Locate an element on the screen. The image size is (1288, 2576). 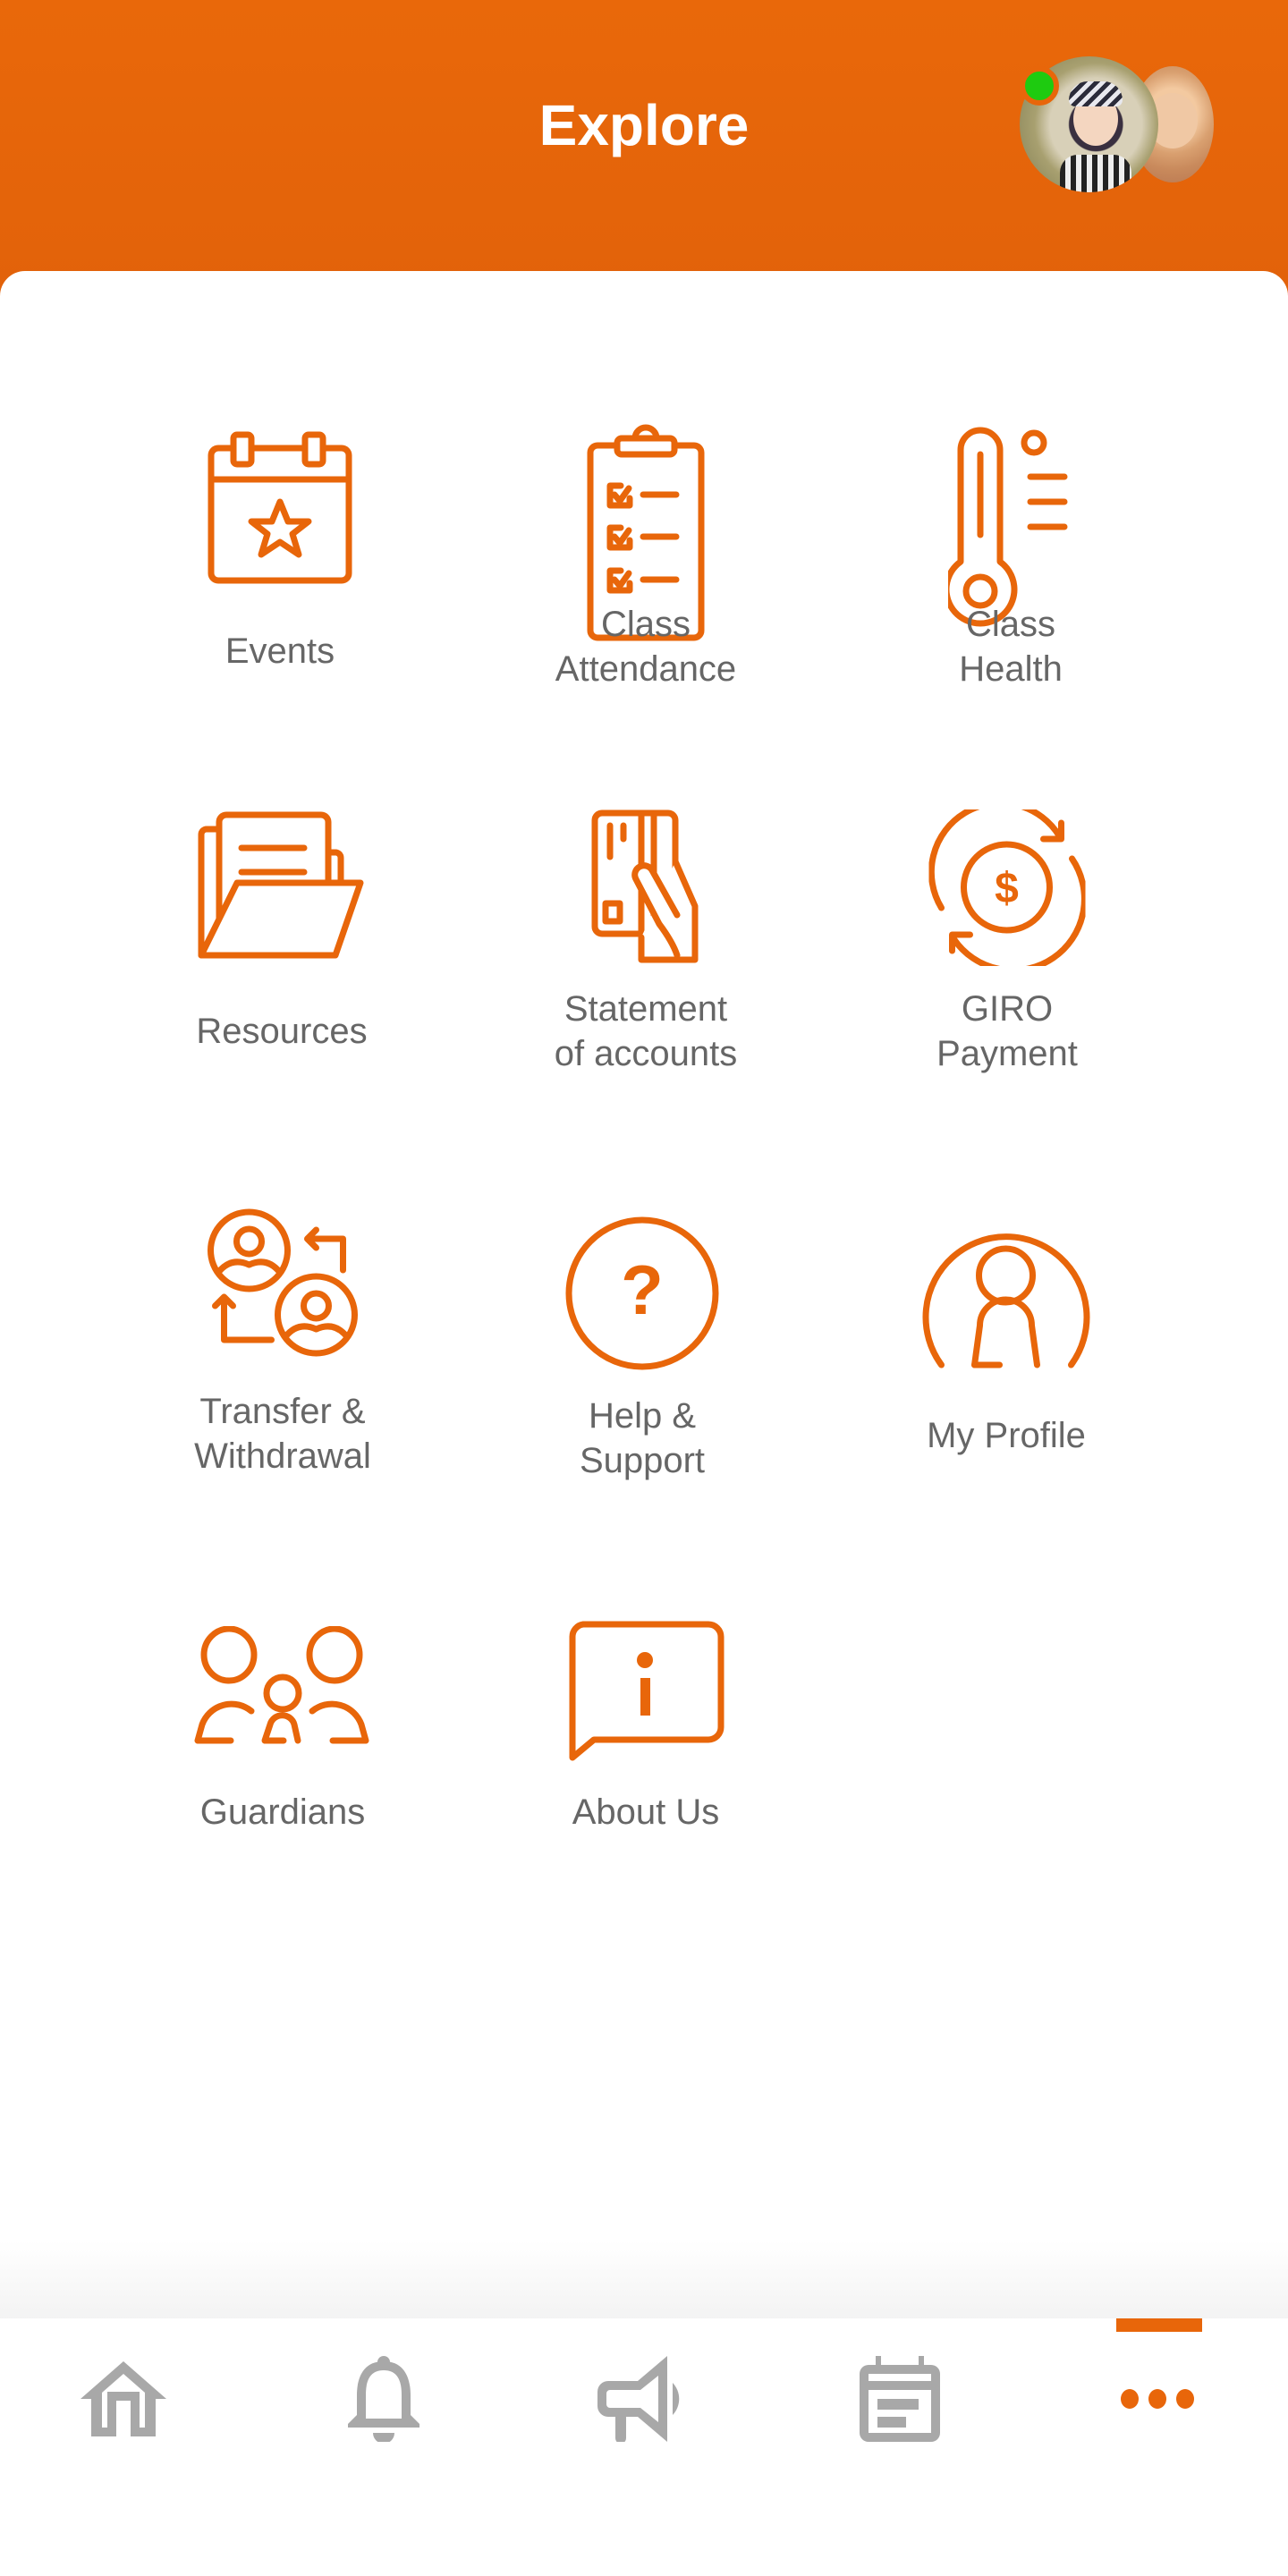
menu-item-label: My Profile is located at coordinates (1006, 1435).